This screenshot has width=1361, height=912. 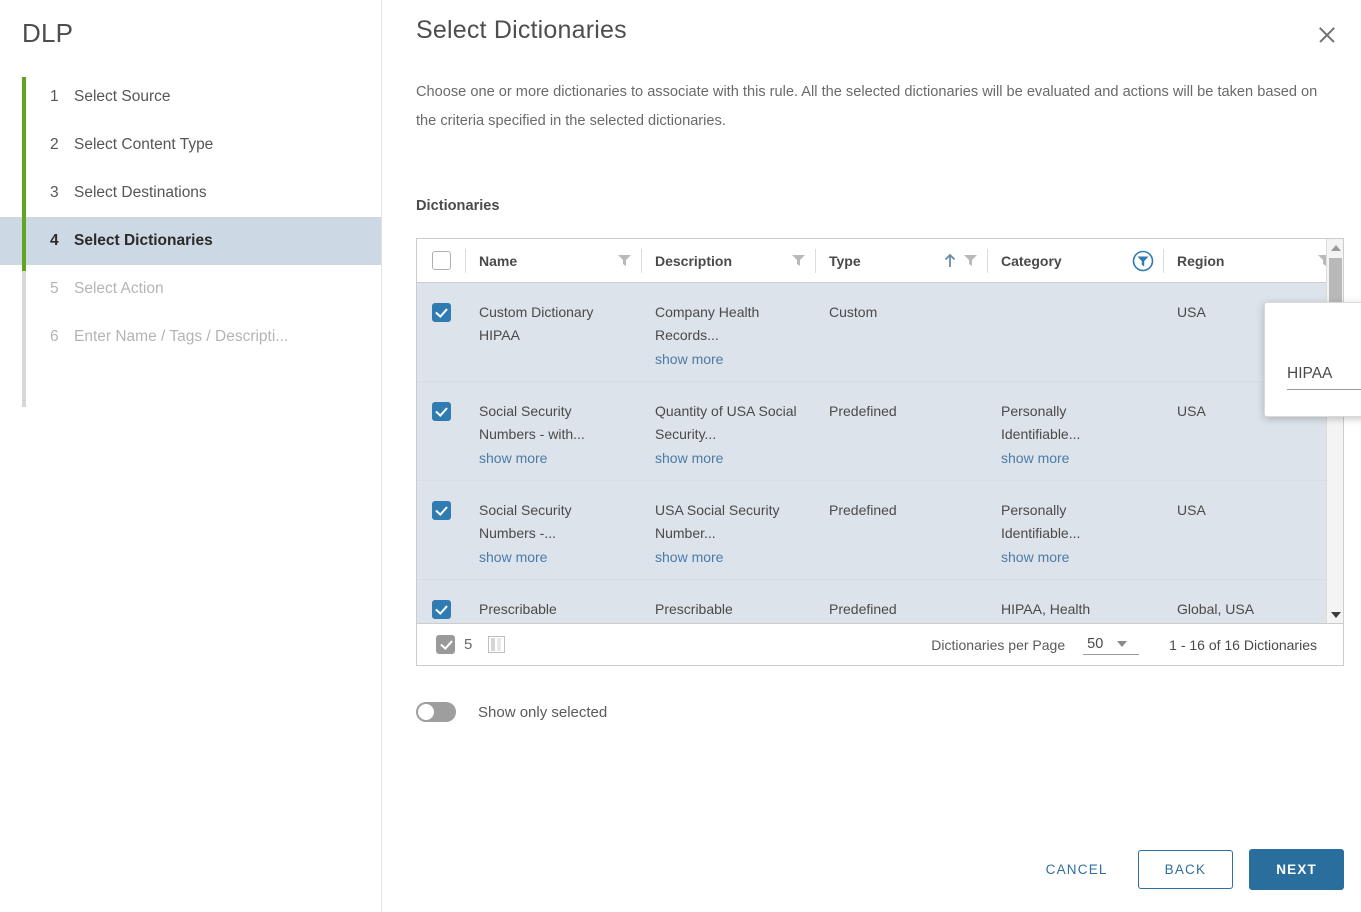 What do you see at coordinates (950, 260) in the screenshot?
I see `sort-ascending-icon` at bounding box center [950, 260].